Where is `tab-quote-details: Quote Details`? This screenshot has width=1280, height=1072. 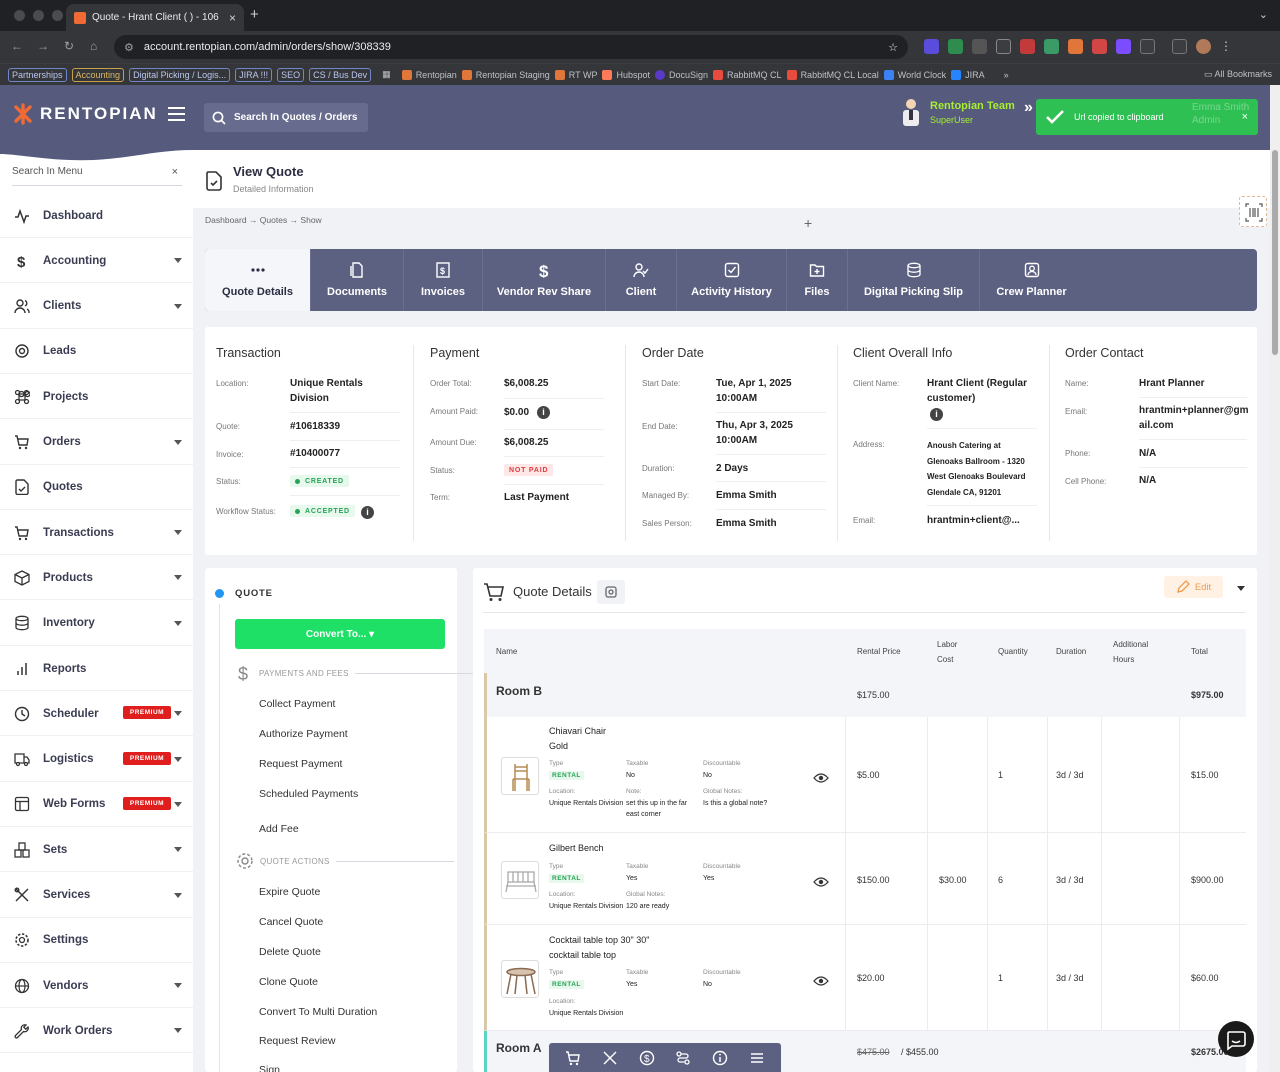 tab-quote-details: Quote Details is located at coordinates (257, 280).